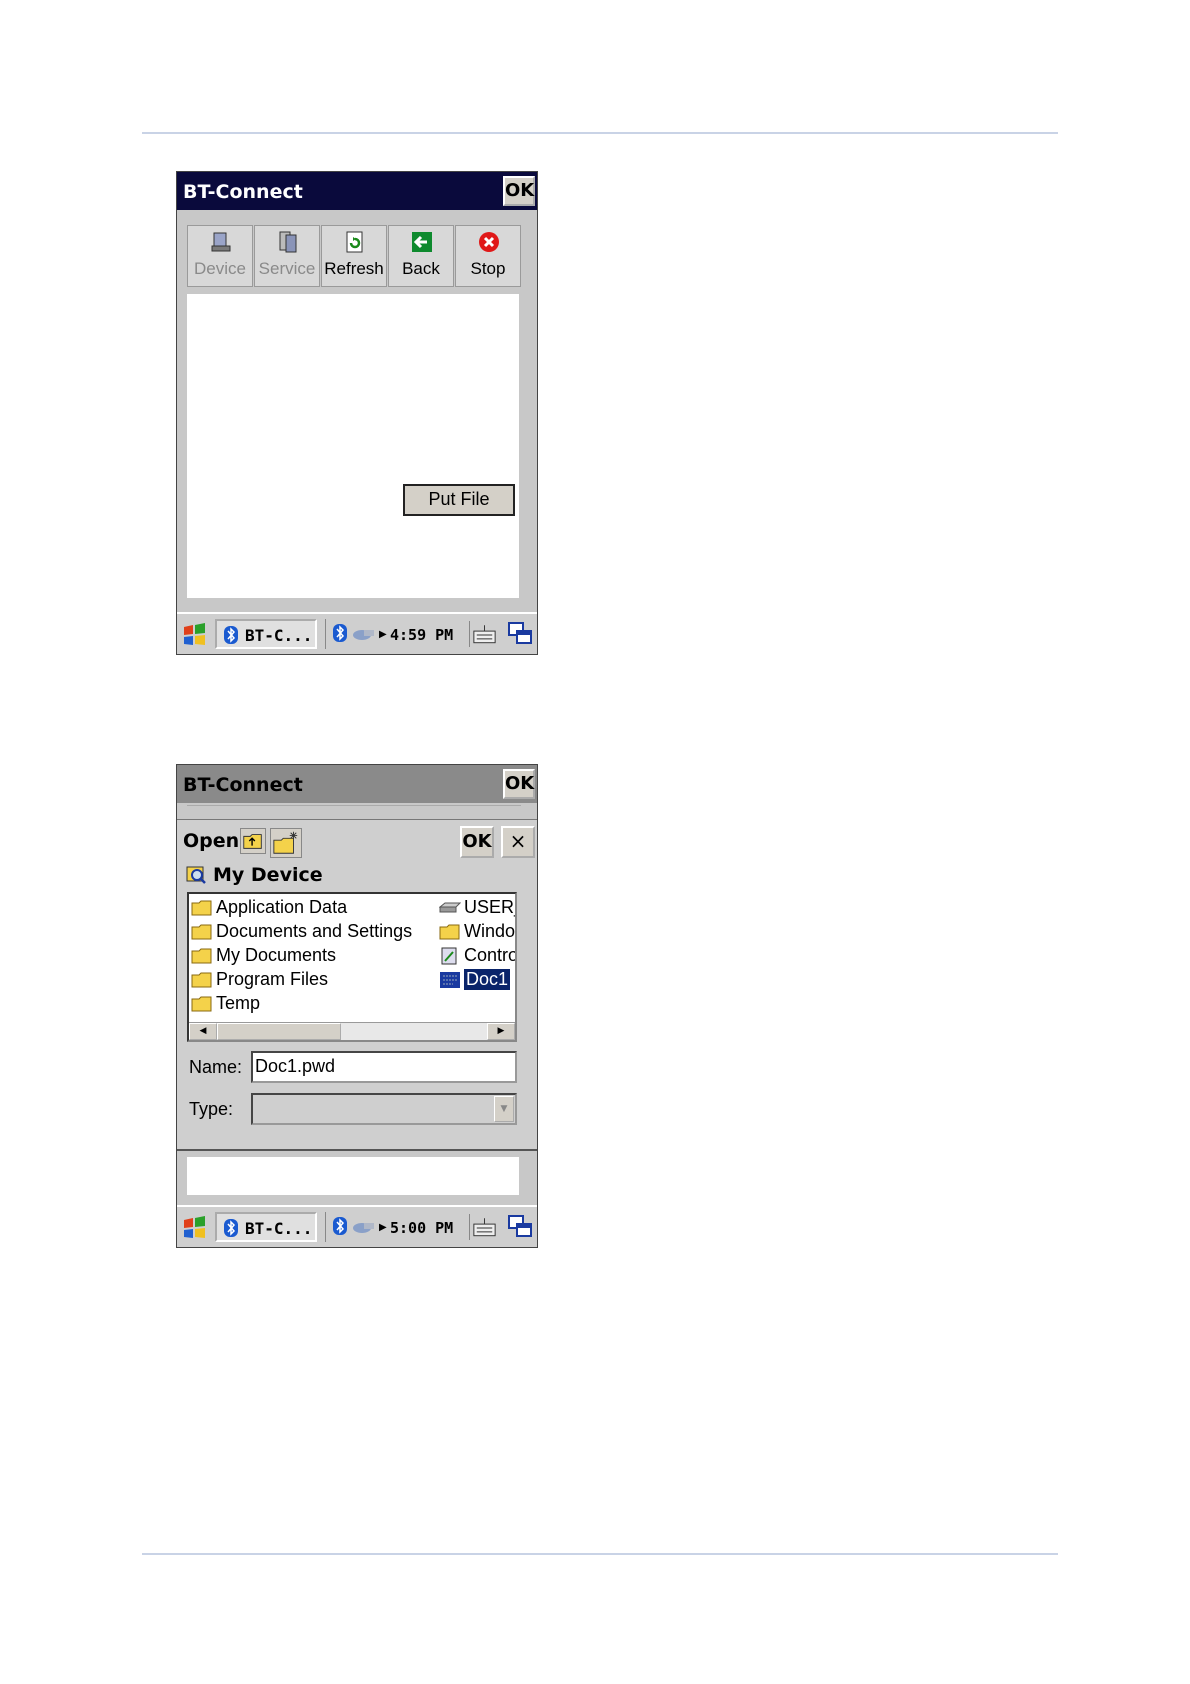 The height and width of the screenshot is (1684, 1190). I want to click on back-arrow-icon, so click(422, 242).